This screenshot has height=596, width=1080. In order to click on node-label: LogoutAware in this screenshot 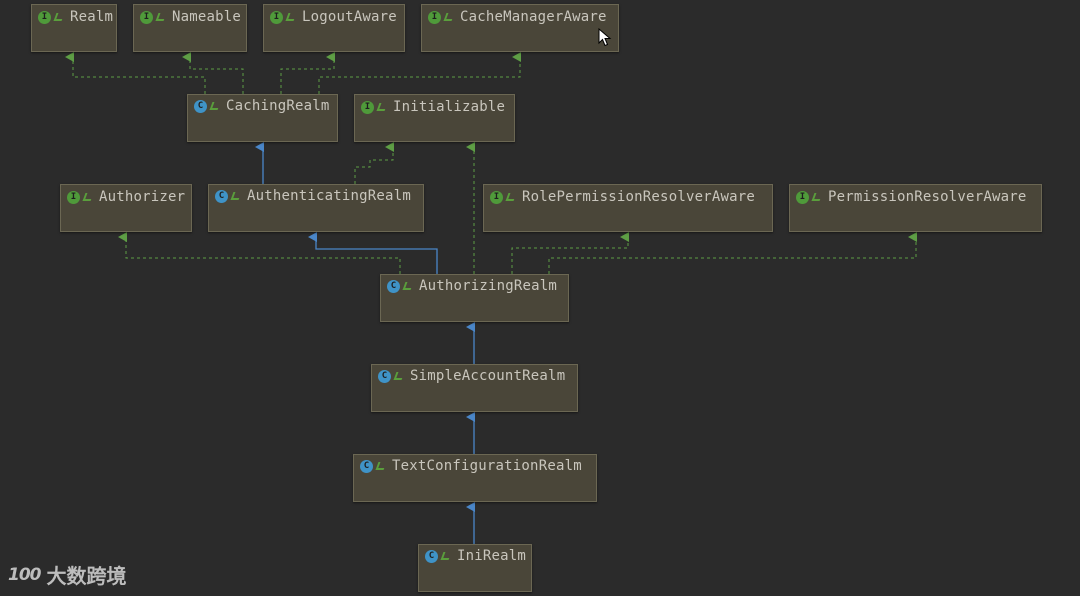, I will do `click(349, 17)`.